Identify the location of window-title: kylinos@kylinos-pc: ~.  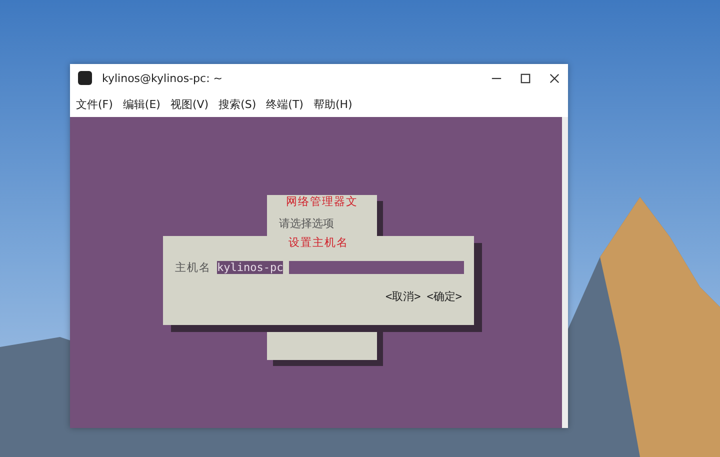
(162, 78).